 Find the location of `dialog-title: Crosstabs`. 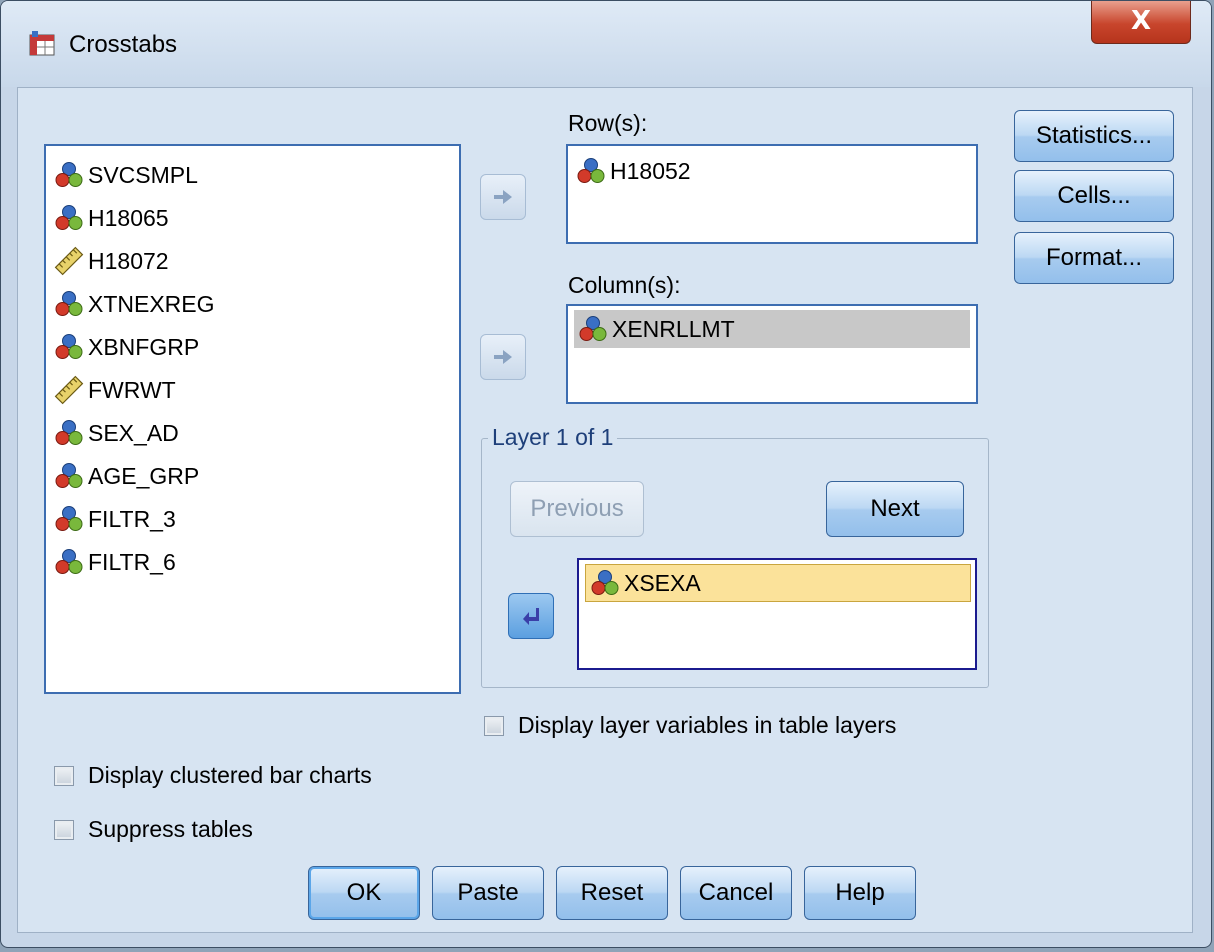

dialog-title: Crosstabs is located at coordinates (123, 44).